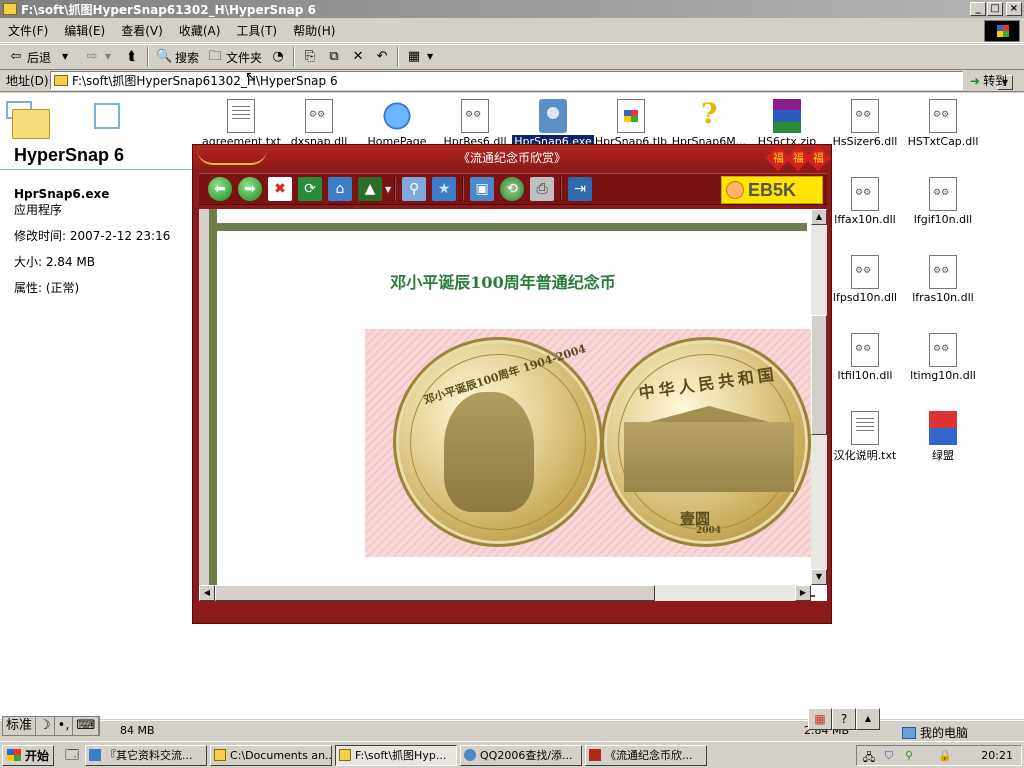 The height and width of the screenshot is (768, 1024). I want to click on up-button: ⮬, so click(132, 57).